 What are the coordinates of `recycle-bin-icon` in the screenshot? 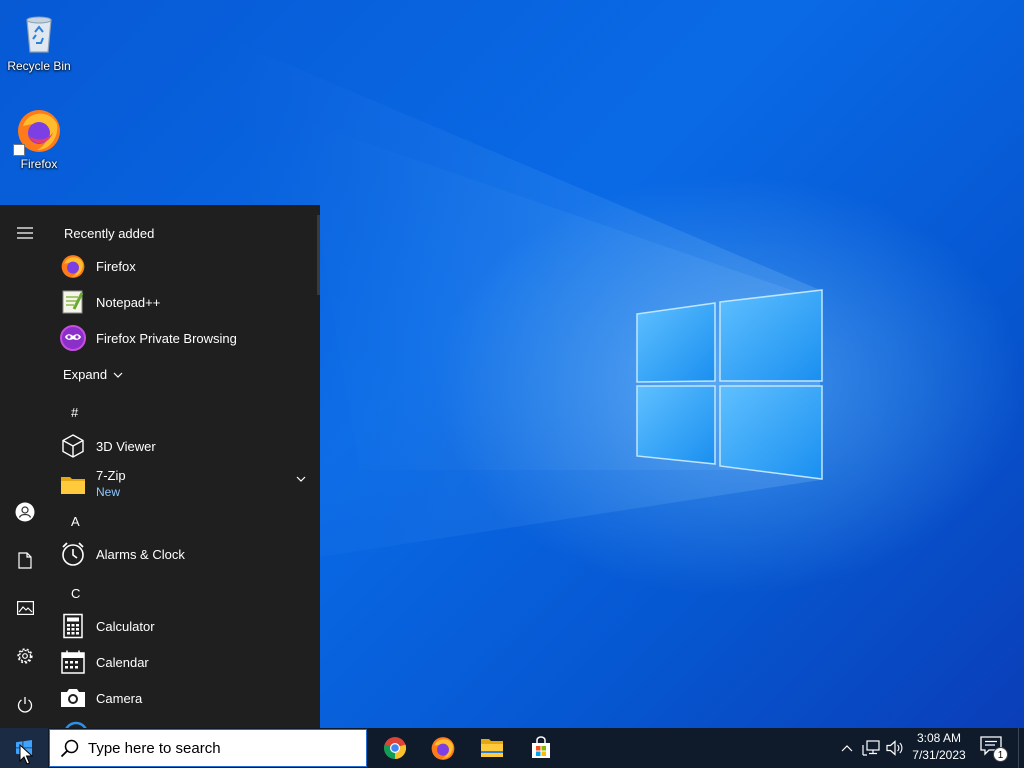 It's located at (39, 32).